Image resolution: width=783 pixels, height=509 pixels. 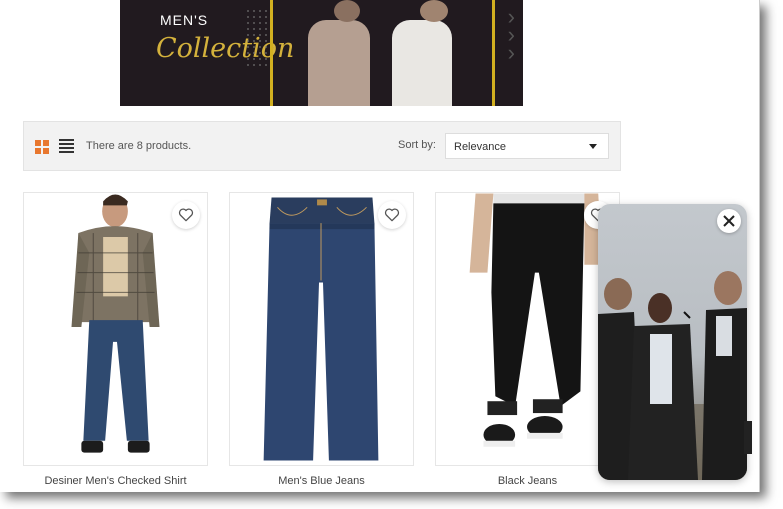 I want to click on popup-video-frame, so click(x=672, y=375).